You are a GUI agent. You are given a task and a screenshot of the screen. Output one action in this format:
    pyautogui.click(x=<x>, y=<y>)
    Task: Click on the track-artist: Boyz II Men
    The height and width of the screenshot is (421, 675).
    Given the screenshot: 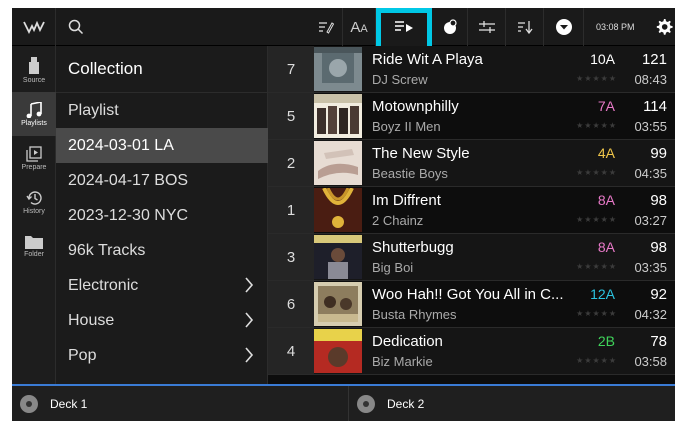 What is the action you would take?
    pyautogui.click(x=406, y=126)
    